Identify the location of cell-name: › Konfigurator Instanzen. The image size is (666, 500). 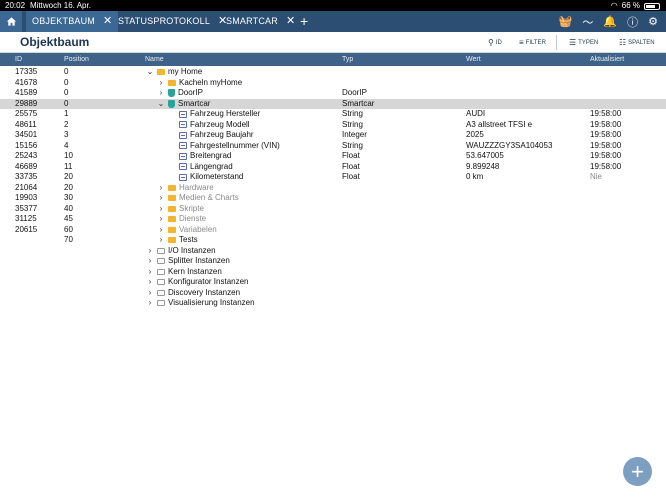
(197, 282).